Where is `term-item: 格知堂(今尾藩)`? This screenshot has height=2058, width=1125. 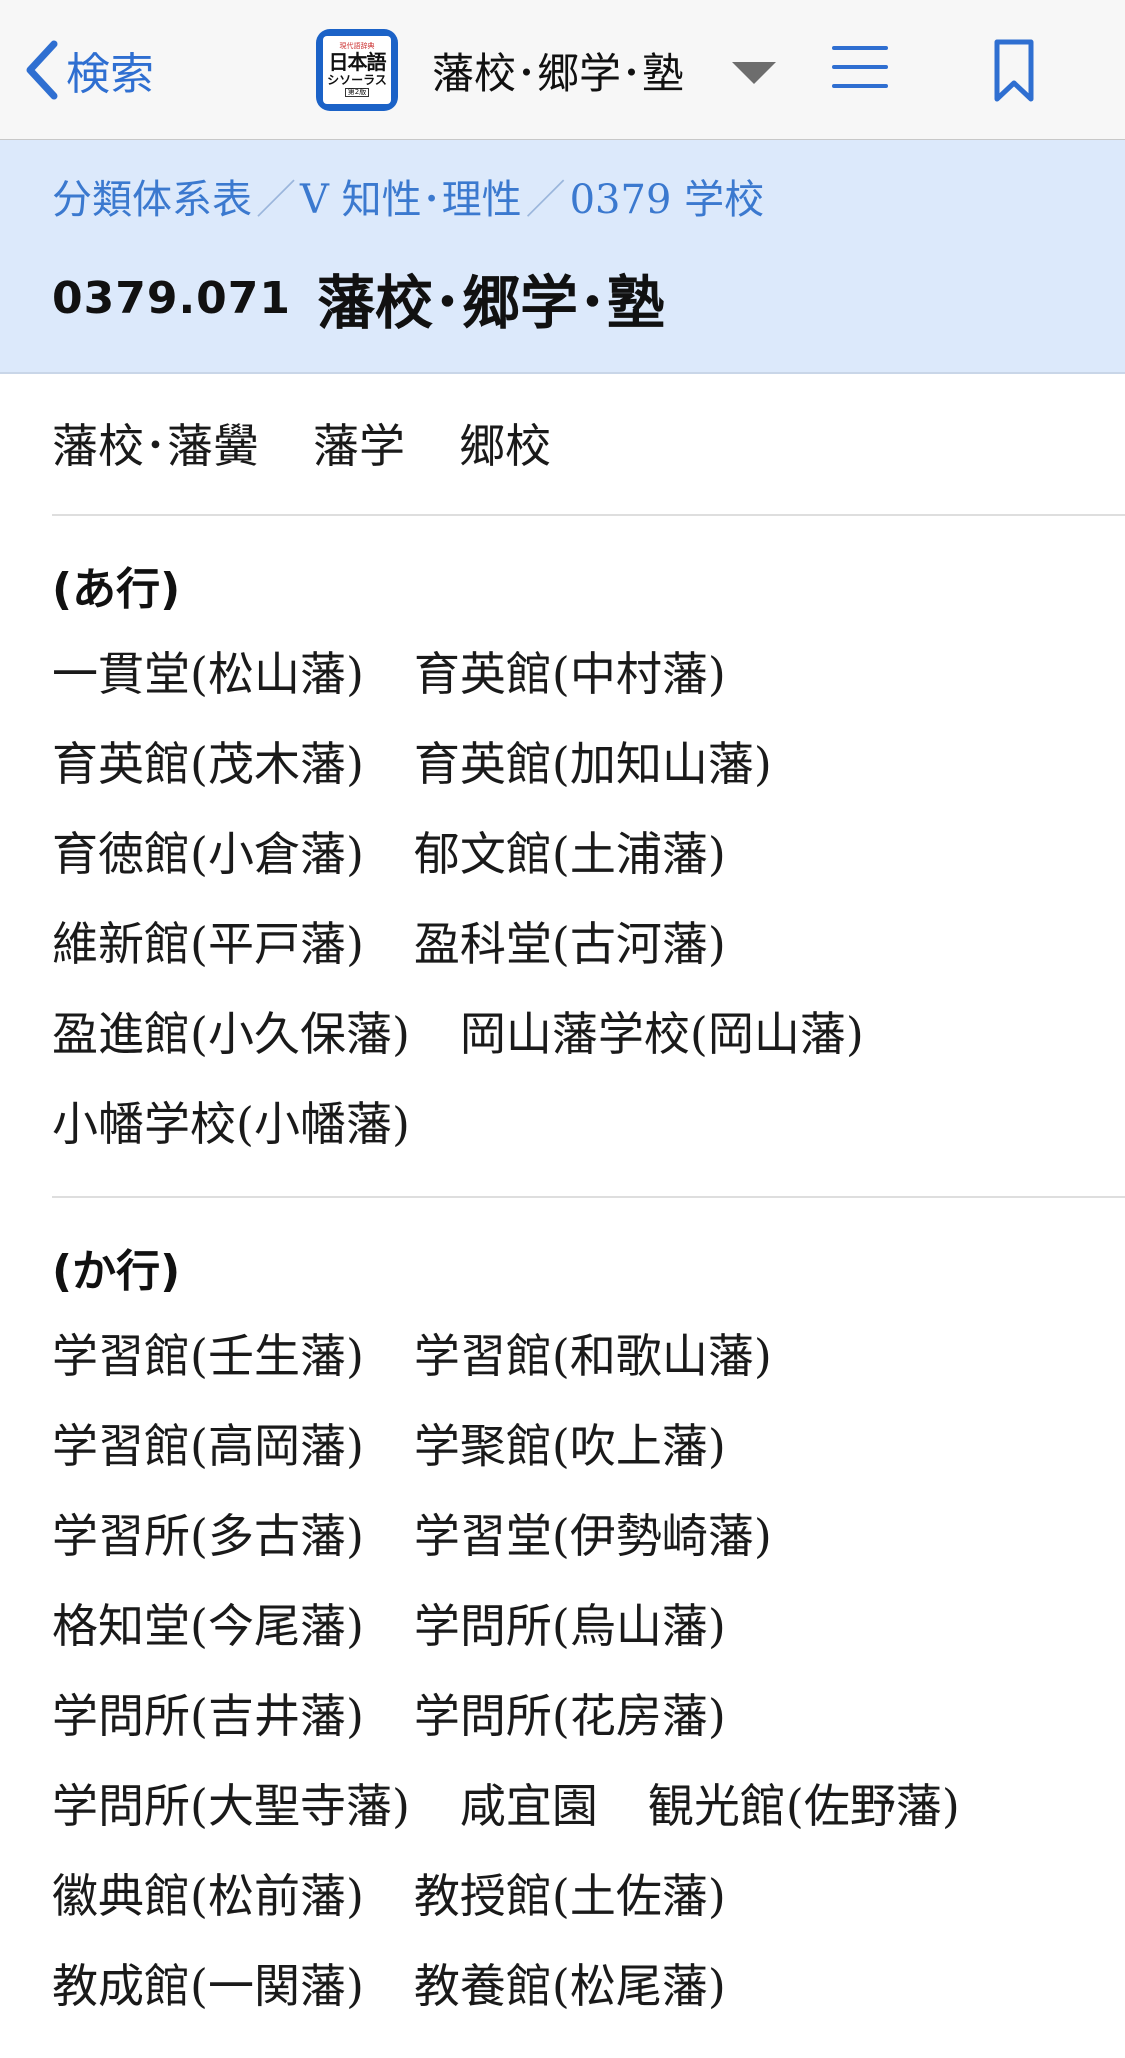 term-item: 格知堂(今尾藩) is located at coordinates (208, 1623).